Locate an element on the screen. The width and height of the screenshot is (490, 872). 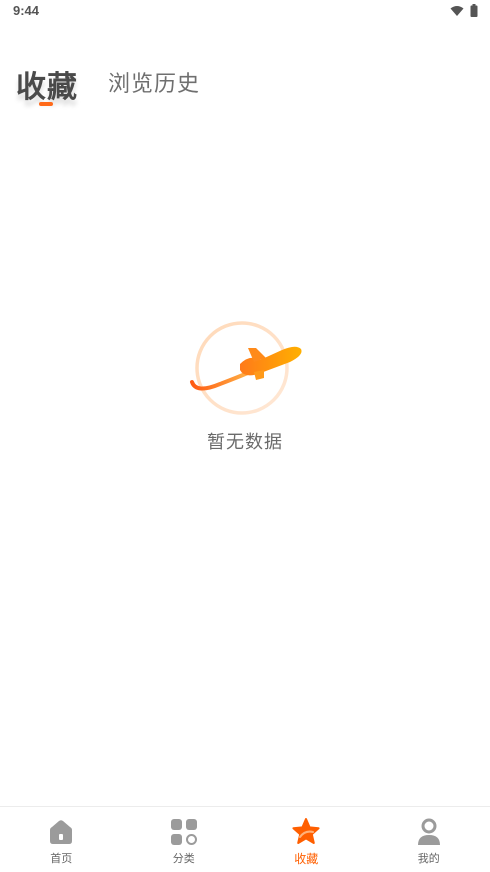
nav-item-category: 分类 is located at coordinates (184, 839).